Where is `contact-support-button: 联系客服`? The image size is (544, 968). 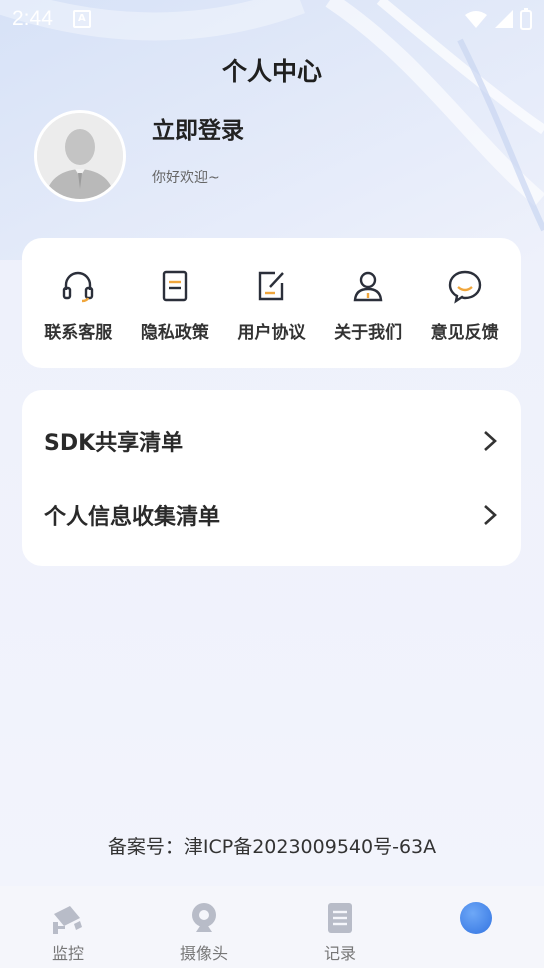 contact-support-button: 联系客服 is located at coordinates (78, 303).